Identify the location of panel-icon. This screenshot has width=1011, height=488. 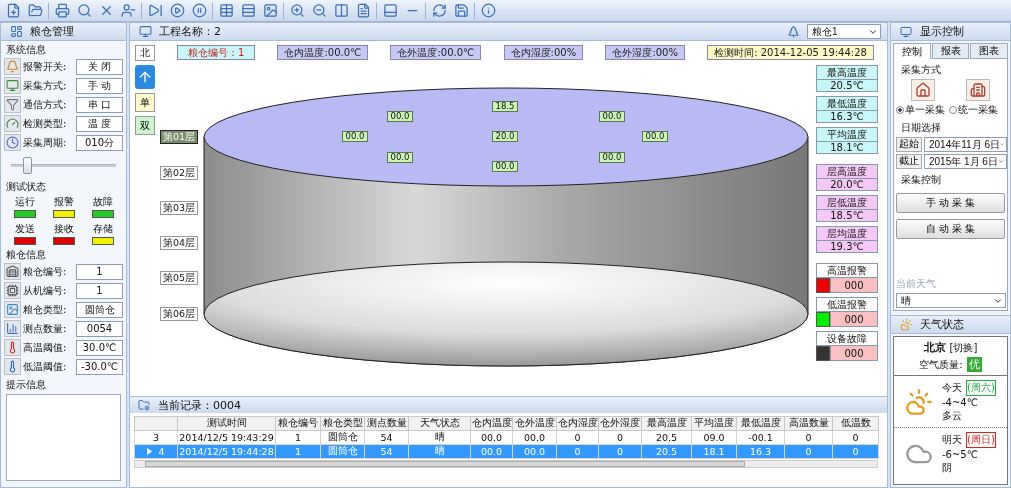
(390, 10).